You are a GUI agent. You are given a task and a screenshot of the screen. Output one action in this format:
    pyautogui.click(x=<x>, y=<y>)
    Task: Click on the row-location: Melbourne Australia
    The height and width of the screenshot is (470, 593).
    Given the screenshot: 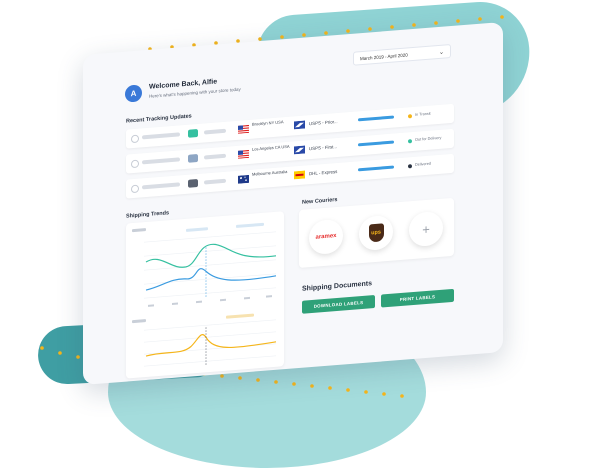 What is the action you would take?
    pyautogui.click(x=270, y=172)
    